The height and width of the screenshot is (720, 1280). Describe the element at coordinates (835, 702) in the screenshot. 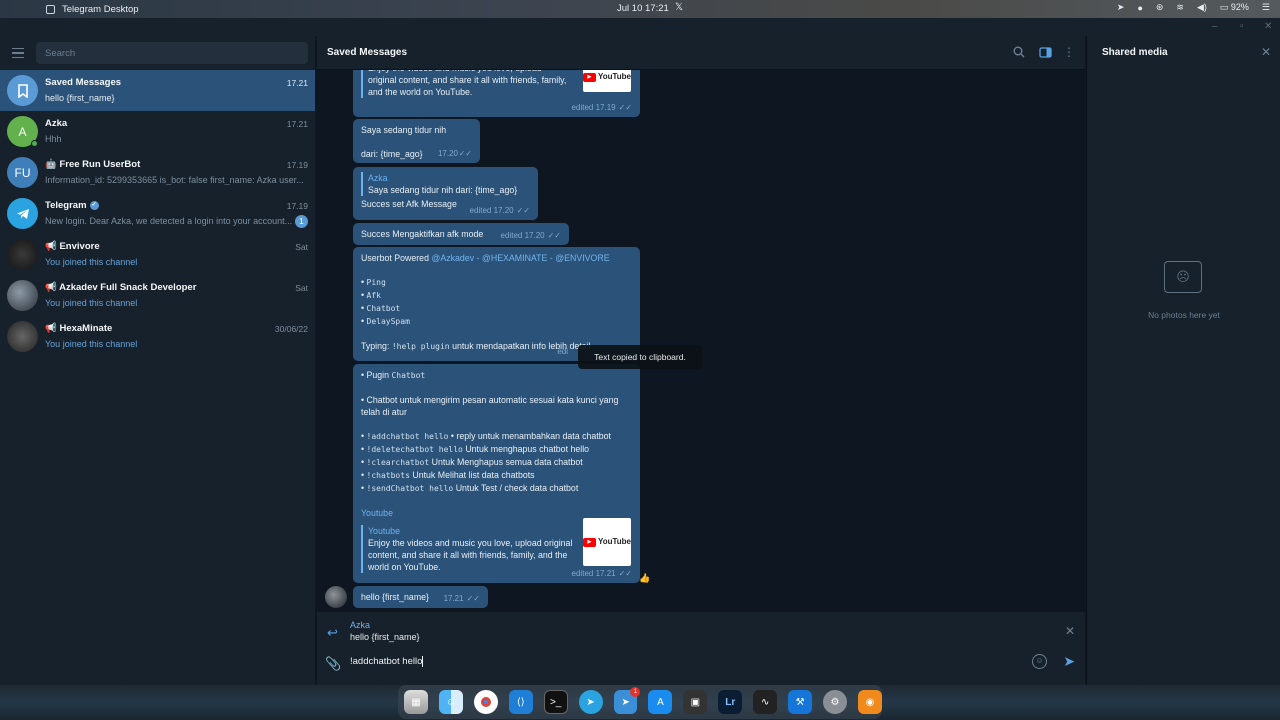

I see `settings-icon: ⚙` at that location.